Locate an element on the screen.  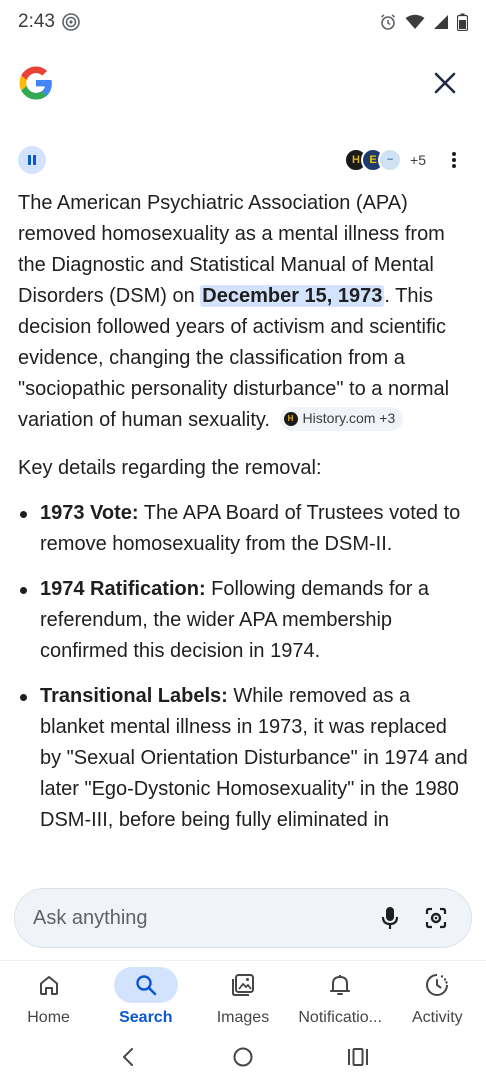
pause-audio-button is located at coordinates (32, 160).